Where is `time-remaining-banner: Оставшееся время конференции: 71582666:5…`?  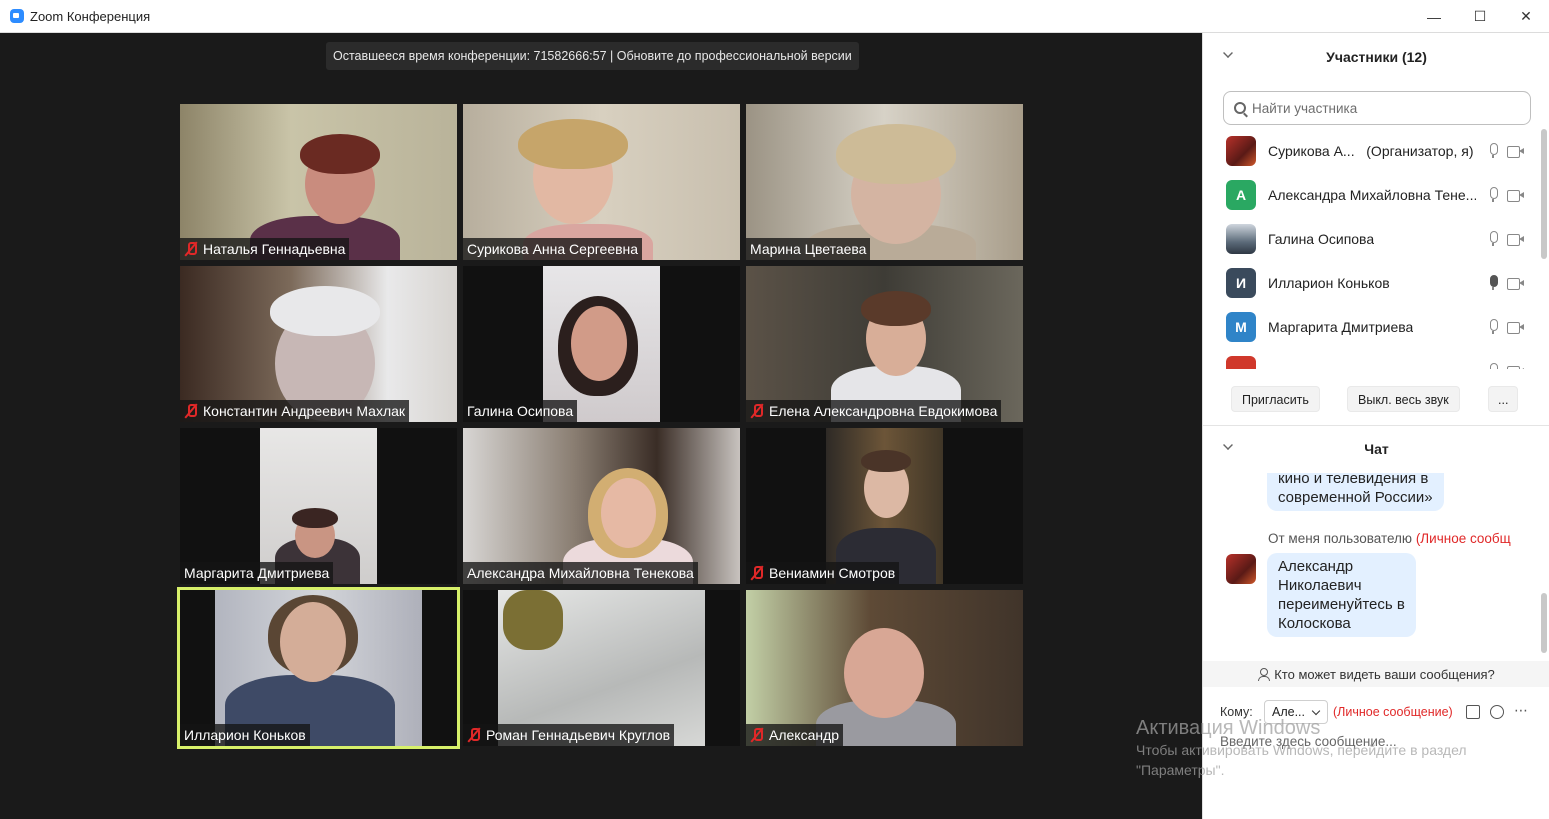
time-remaining-banner: Оставшееся время конференции: 71582666:5… is located at coordinates (592, 56).